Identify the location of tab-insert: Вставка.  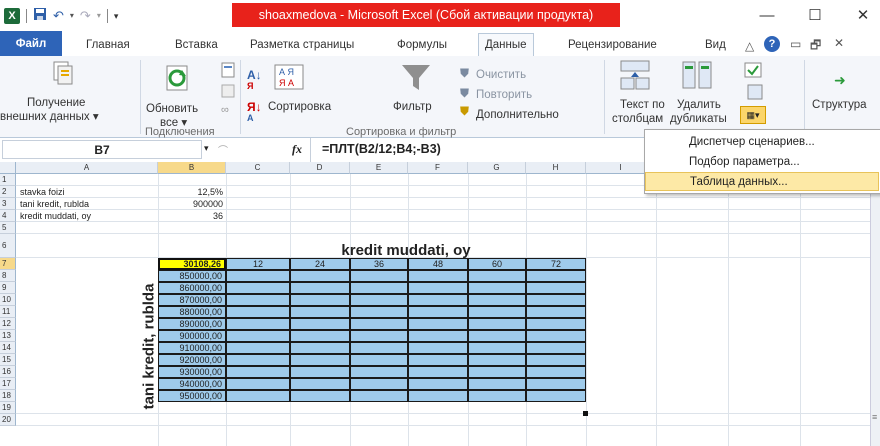
(196, 45).